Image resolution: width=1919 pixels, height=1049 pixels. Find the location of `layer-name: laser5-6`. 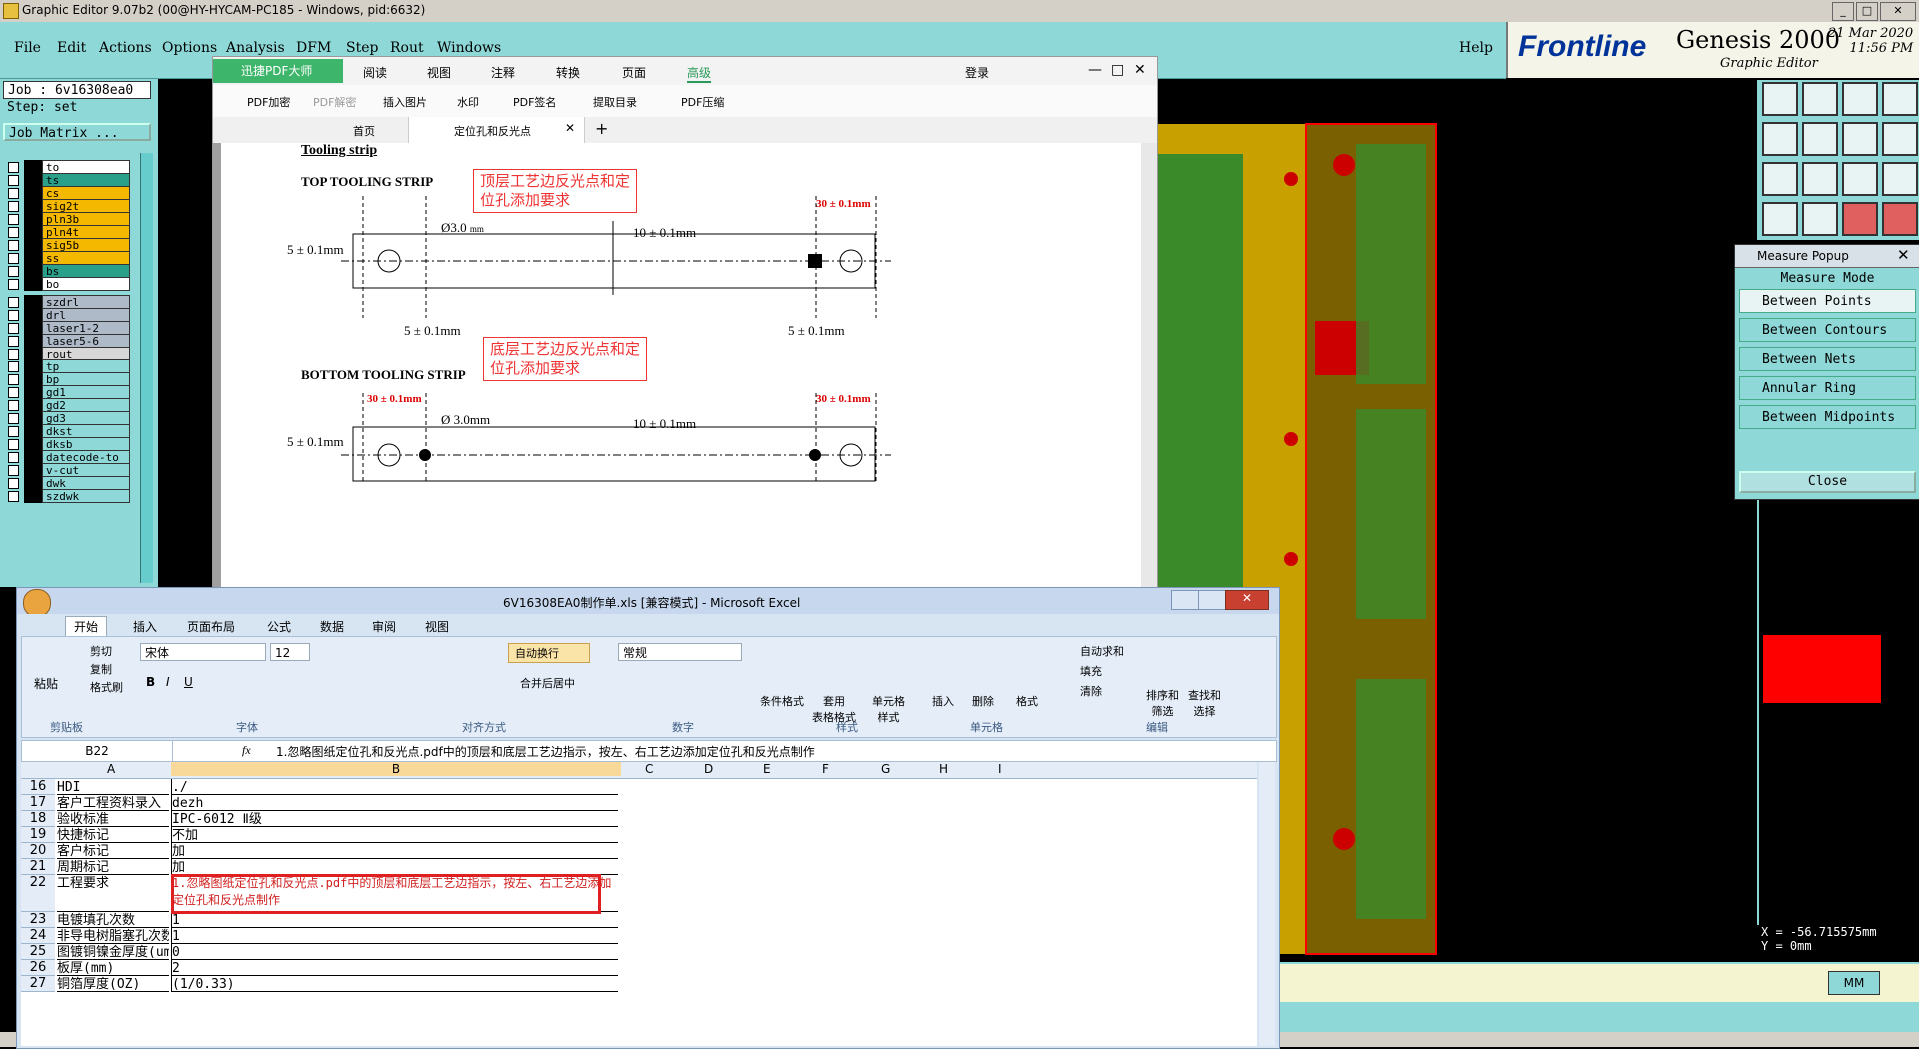

layer-name: laser5-6 is located at coordinates (86, 341).